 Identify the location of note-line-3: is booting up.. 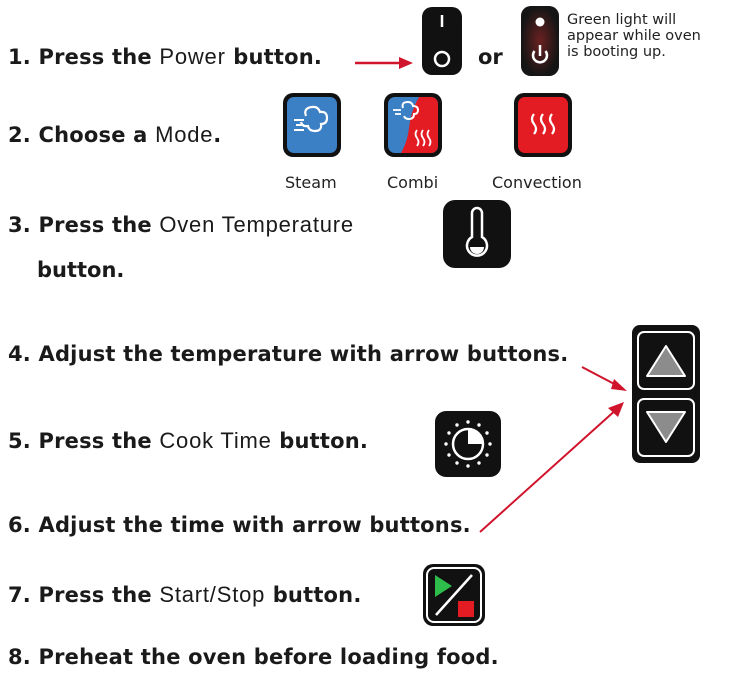
(616, 52).